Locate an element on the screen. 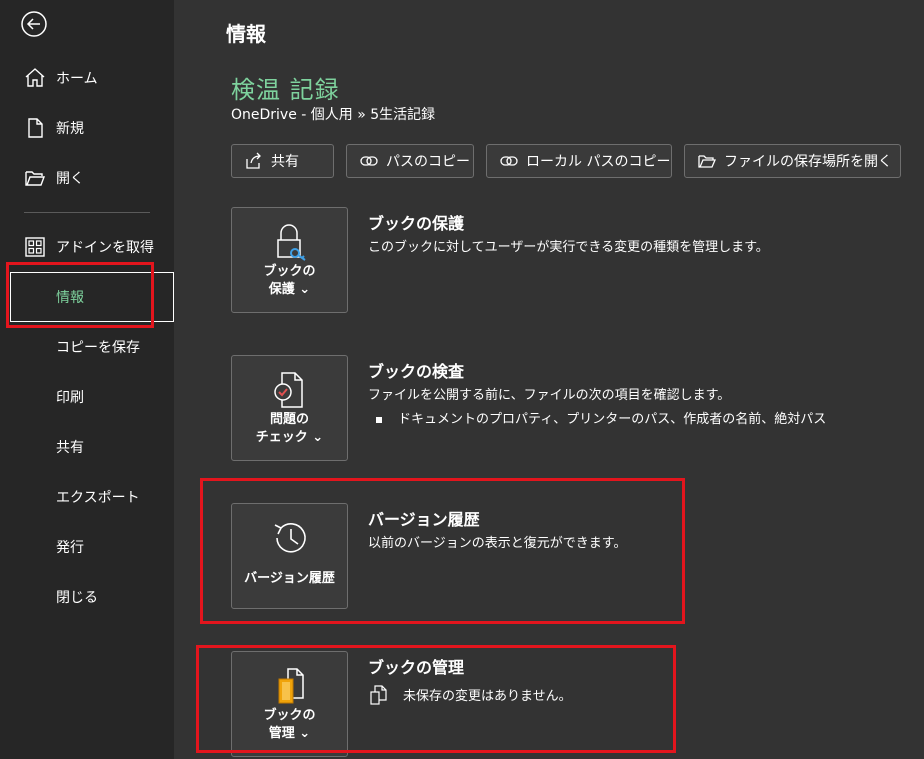 The height and width of the screenshot is (759, 924). sidebar-item-label: アドインを取得 is located at coordinates (105, 248).